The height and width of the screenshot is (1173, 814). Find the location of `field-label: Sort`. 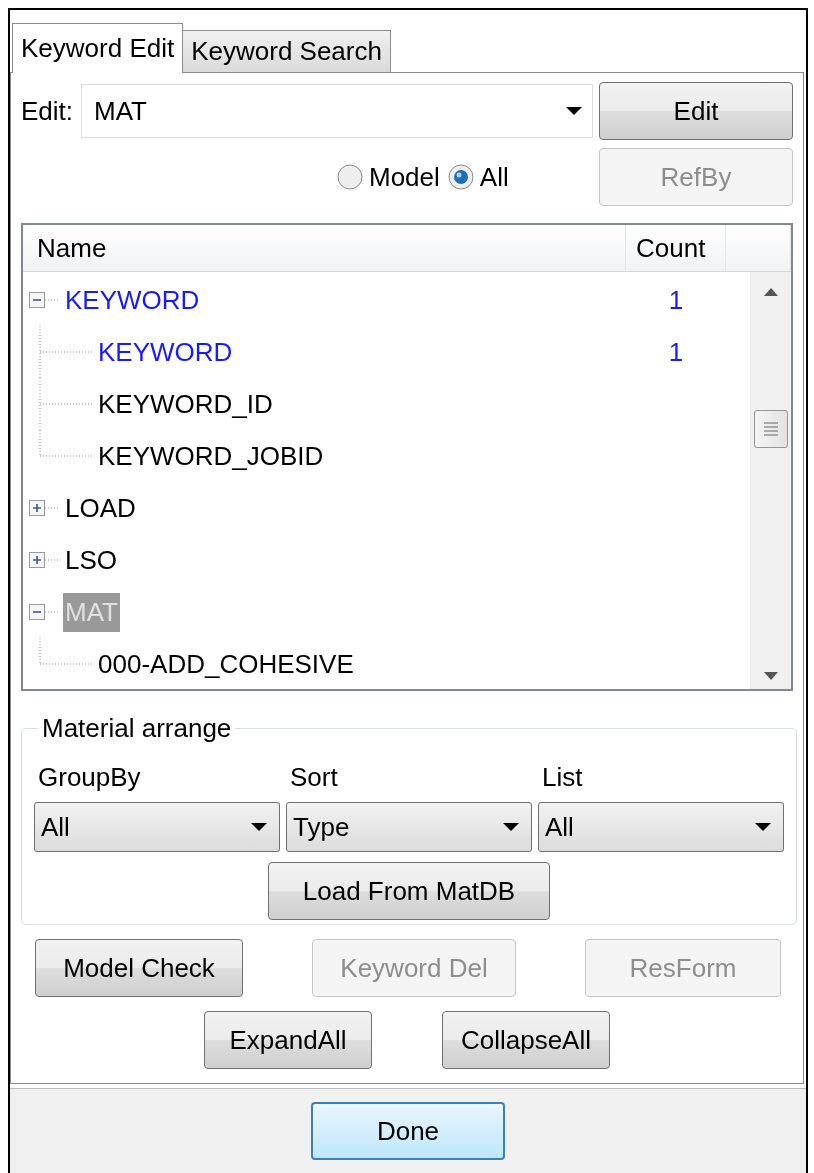

field-label: Sort is located at coordinates (314, 777).